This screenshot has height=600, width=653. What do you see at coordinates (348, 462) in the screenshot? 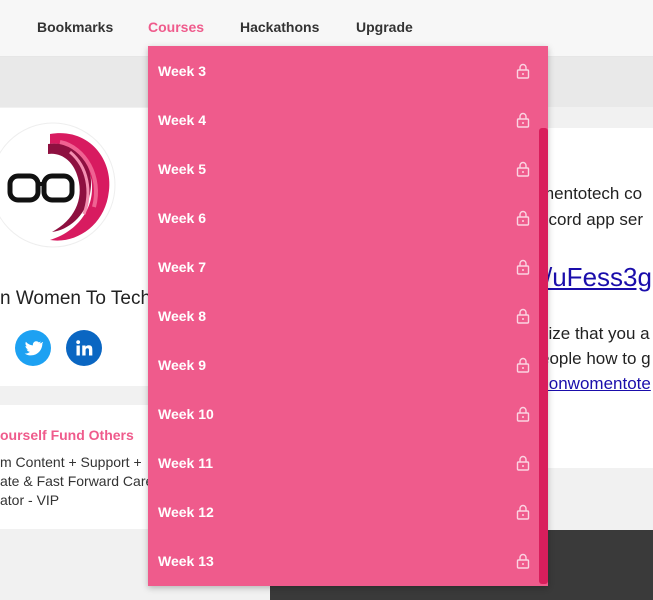
I see `dropdown-item-week-11: Week 11` at bounding box center [348, 462].